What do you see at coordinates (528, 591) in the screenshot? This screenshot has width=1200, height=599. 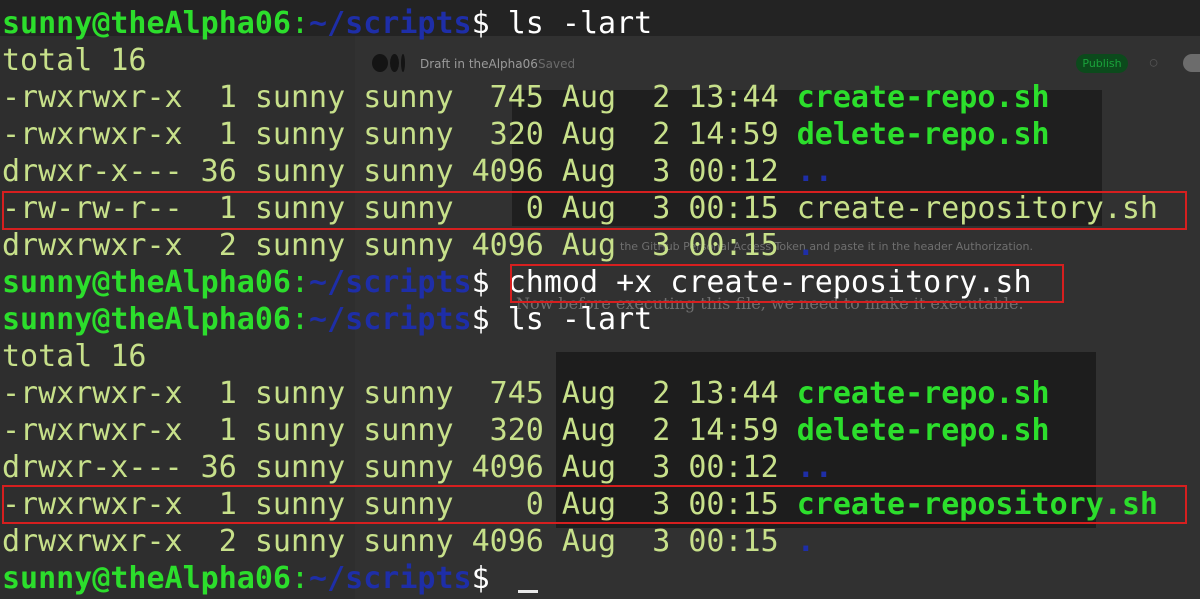 I see `text-cursor` at bounding box center [528, 591].